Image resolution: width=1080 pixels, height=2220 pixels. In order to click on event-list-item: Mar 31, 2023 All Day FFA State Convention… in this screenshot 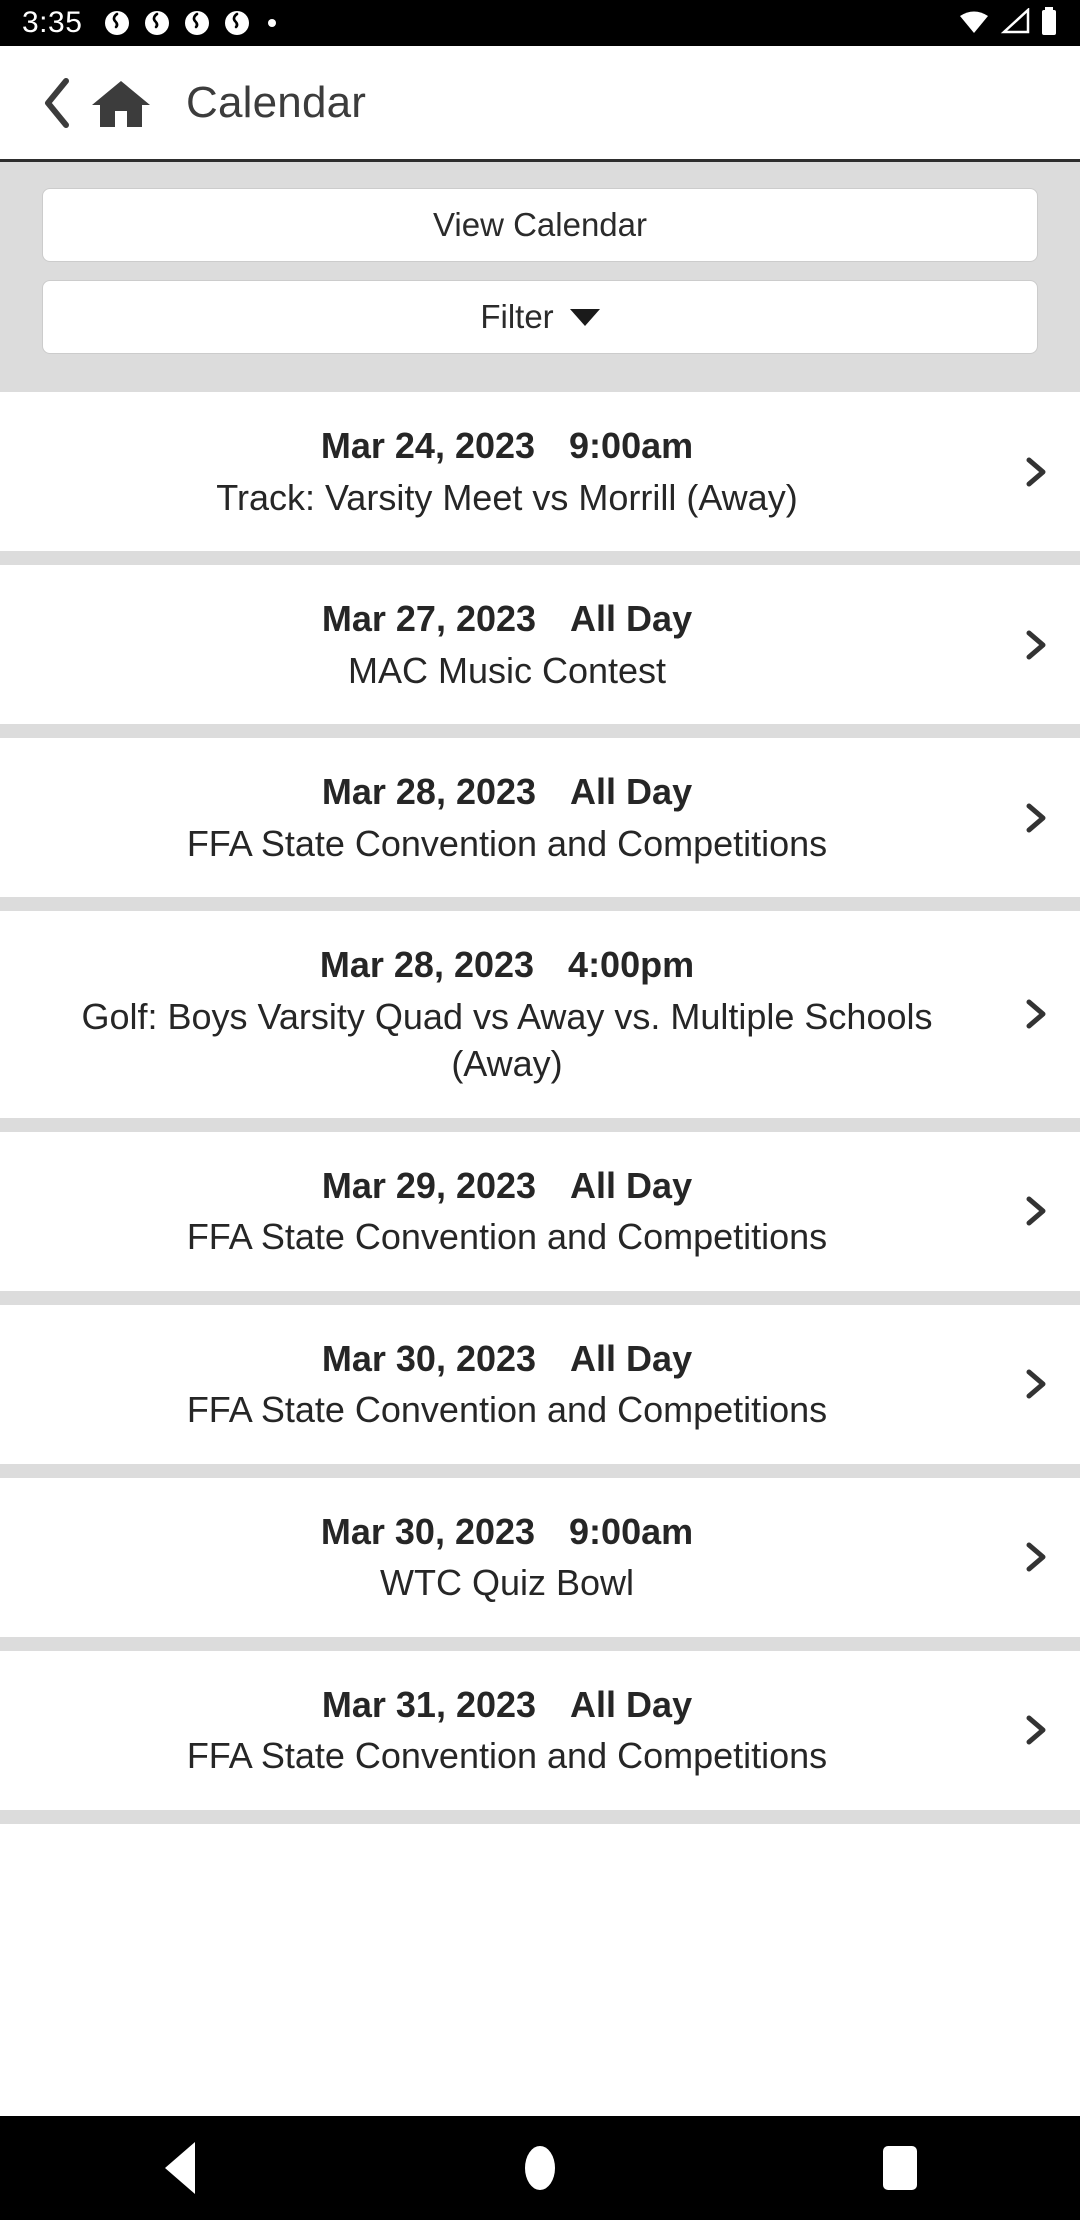, I will do `click(540, 1730)`.